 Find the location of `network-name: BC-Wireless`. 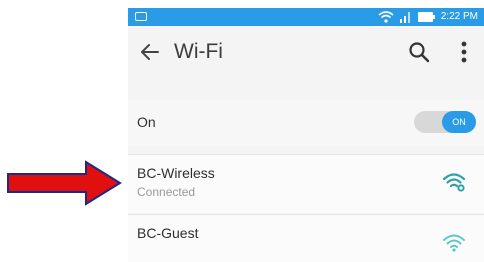

network-name: BC-Wireless is located at coordinates (176, 173).